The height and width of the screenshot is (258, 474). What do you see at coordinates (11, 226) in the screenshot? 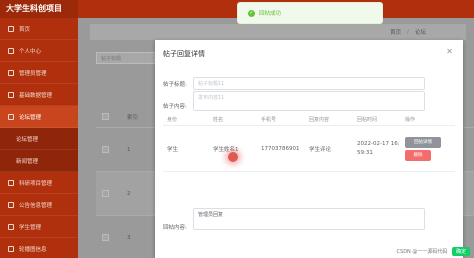
I see `student-icon` at bounding box center [11, 226].